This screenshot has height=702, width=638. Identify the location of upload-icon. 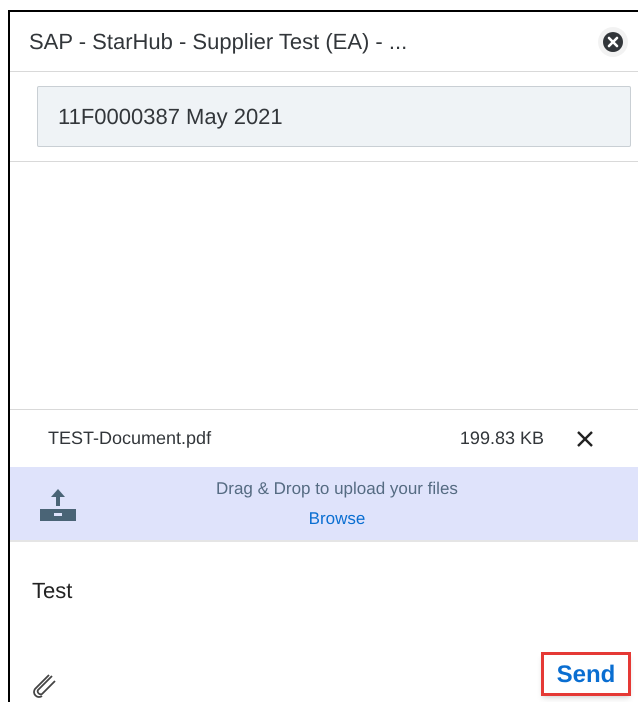
(58, 503).